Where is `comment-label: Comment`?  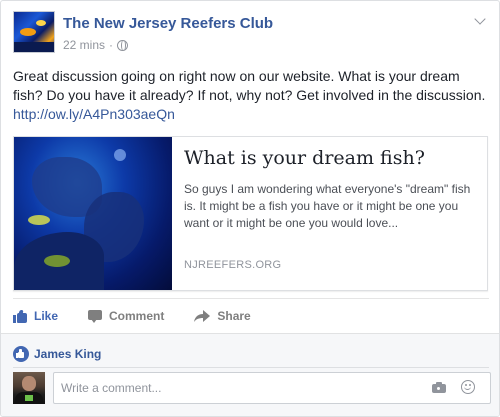
comment-label: Comment is located at coordinates (137, 316).